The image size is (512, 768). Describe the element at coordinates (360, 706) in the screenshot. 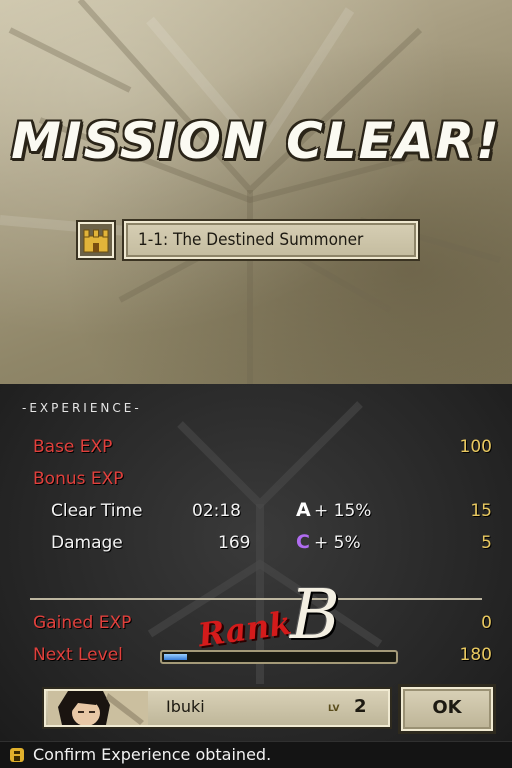

I see `character-level: 2` at that location.